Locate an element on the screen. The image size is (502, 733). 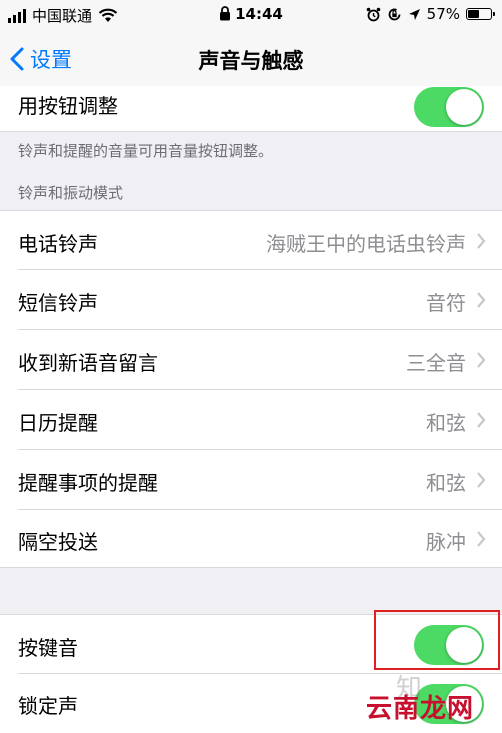
status-bar: 中国联通 14:44 57% is located at coordinates (251, 15).